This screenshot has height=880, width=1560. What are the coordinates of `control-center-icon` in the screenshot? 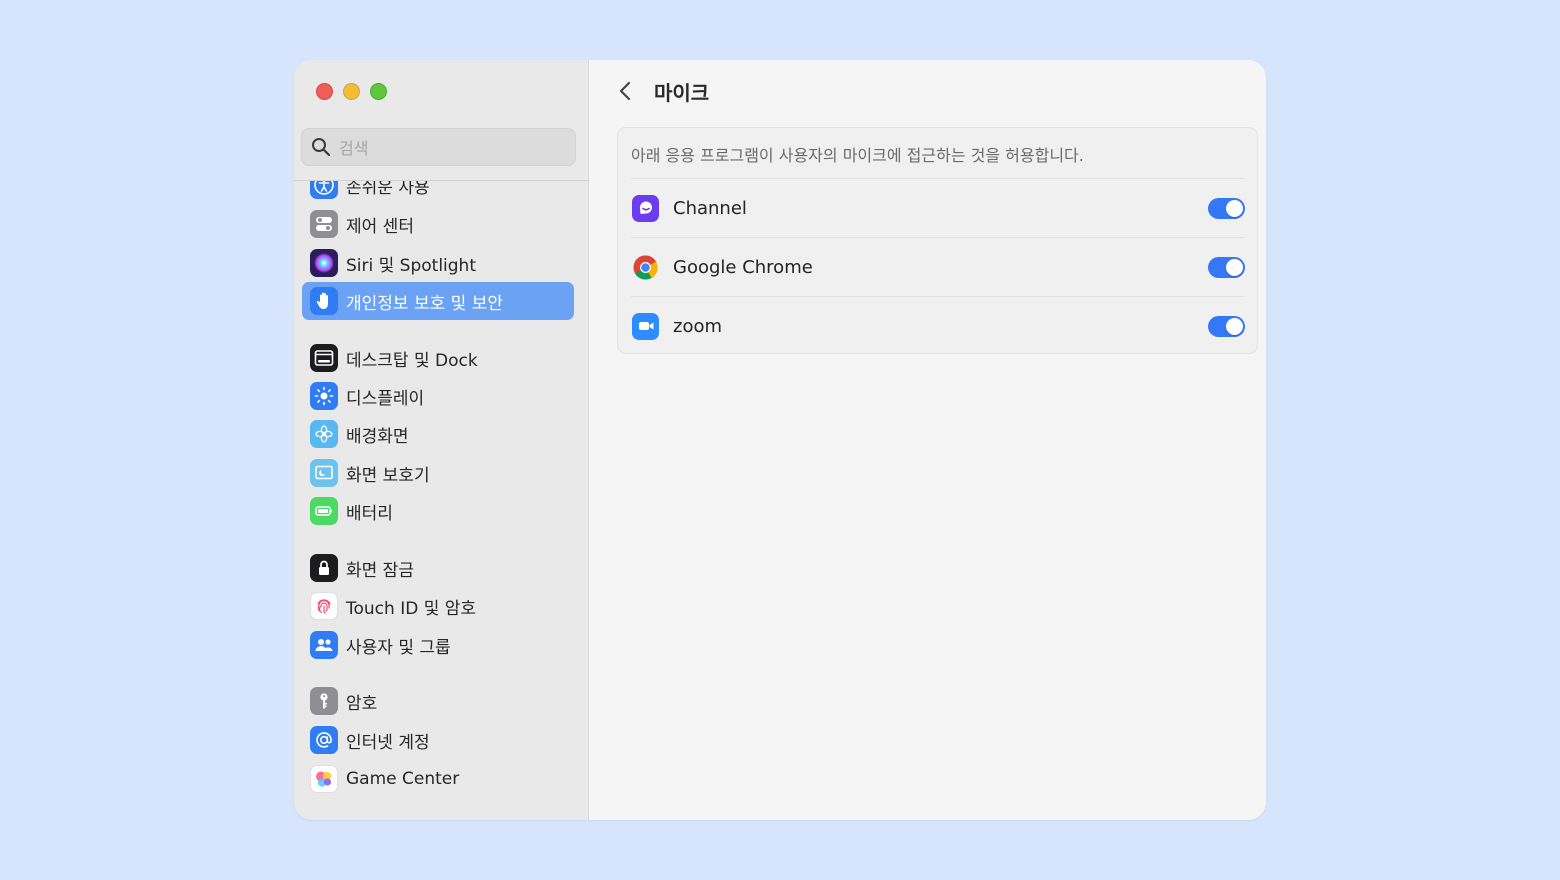 It's located at (324, 224).